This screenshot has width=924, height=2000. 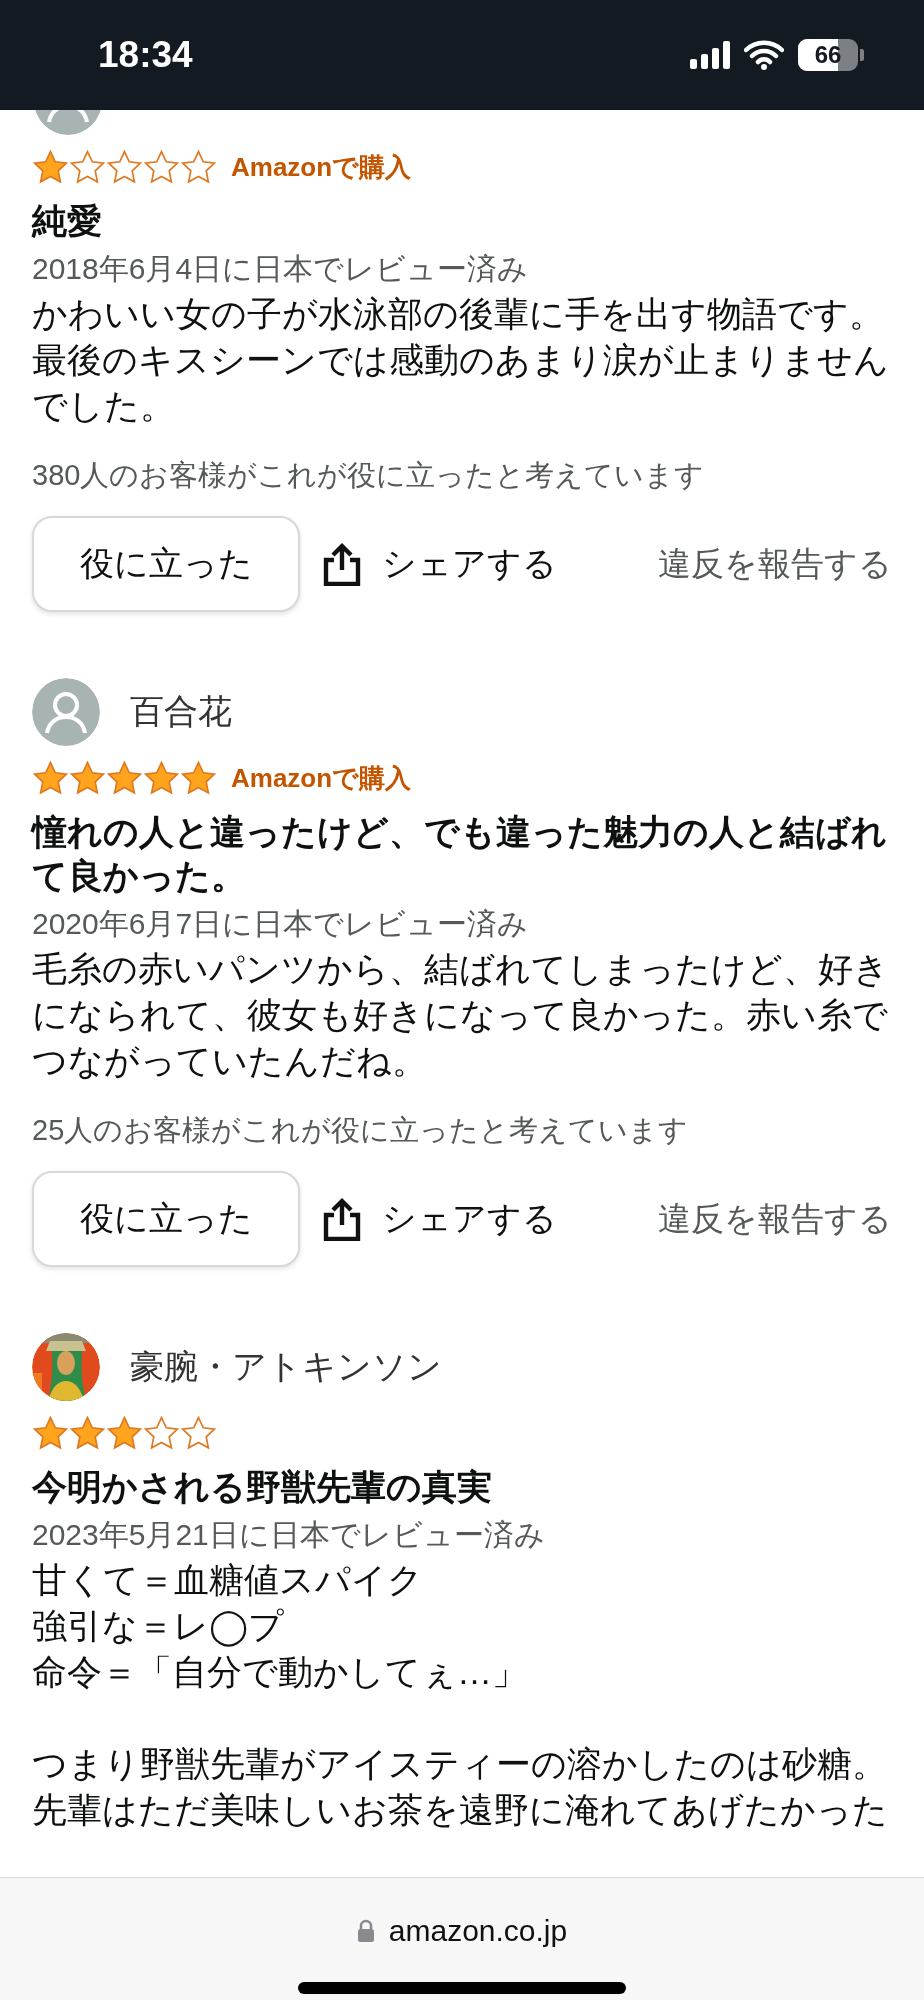 I want to click on review-title: 純愛, so click(x=67, y=221).